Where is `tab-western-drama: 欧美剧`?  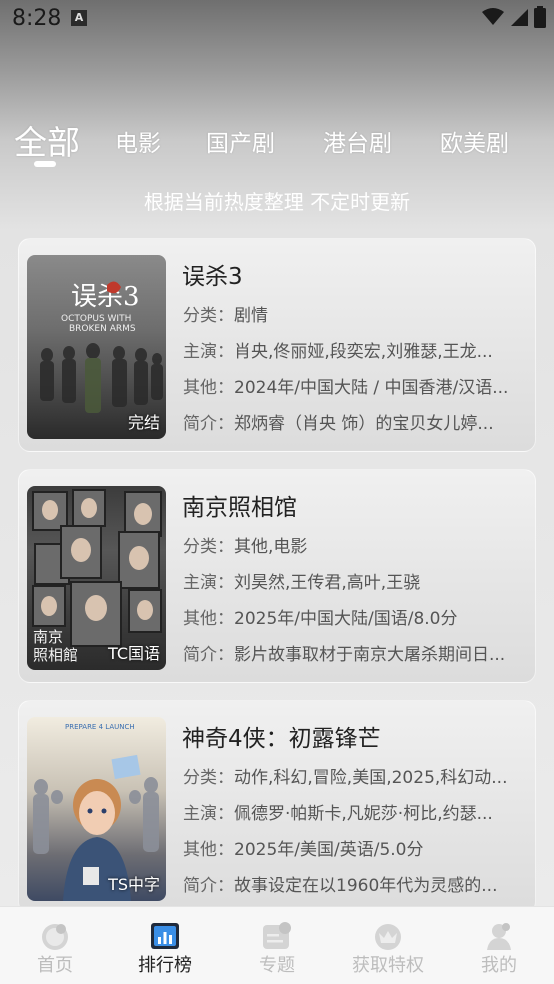
tab-western-drama: 欧美剧 is located at coordinates (474, 141).